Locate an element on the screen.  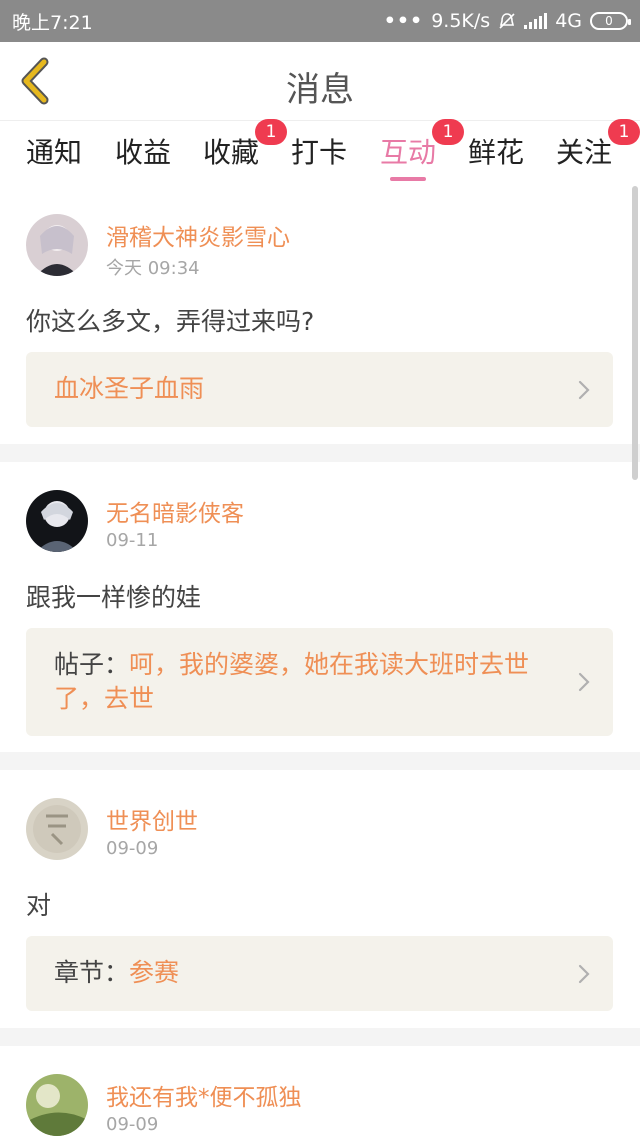
tab-earnings: 收益 is located at coordinates (143, 151).